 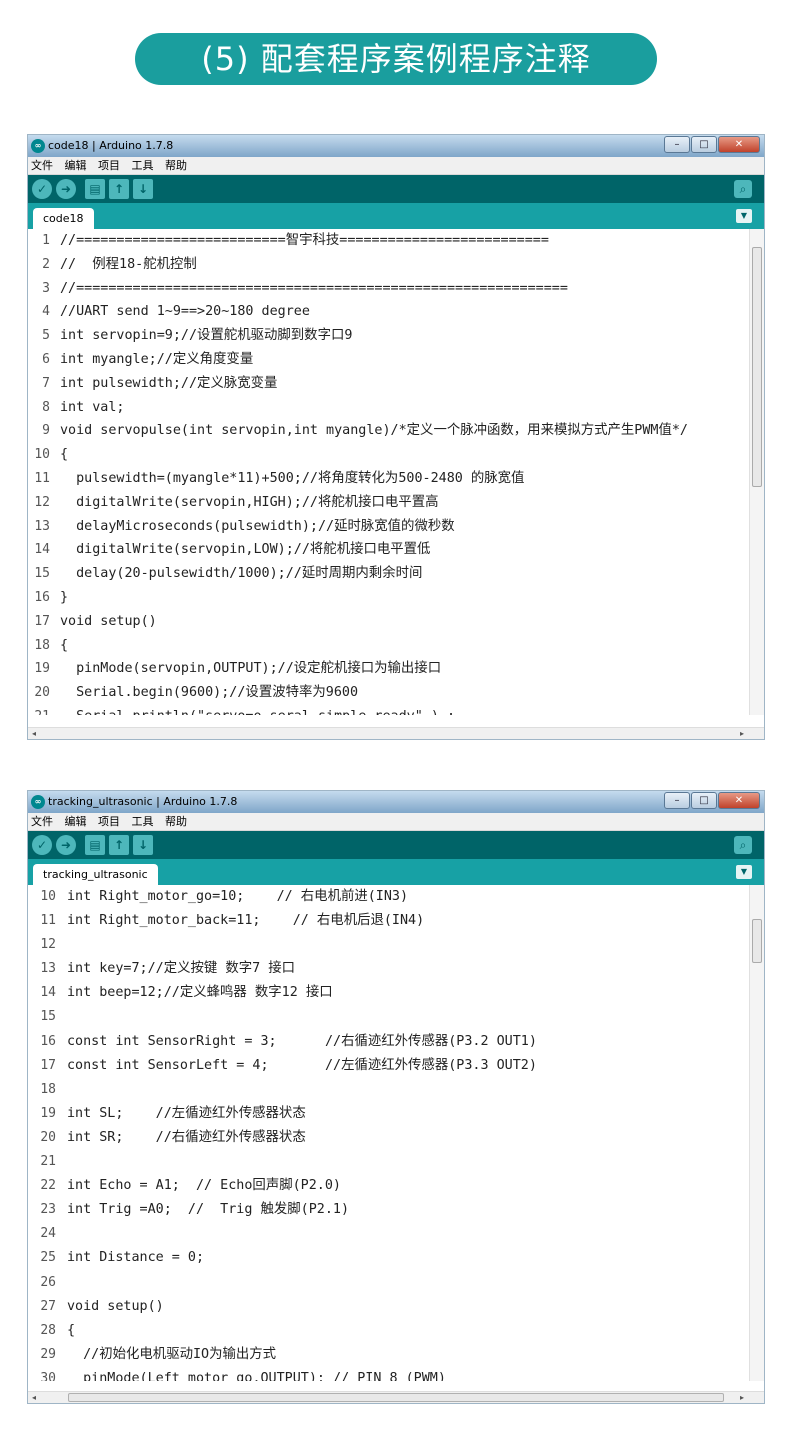 I want to click on tab-bar: code18 ▼, so click(x=396, y=216).